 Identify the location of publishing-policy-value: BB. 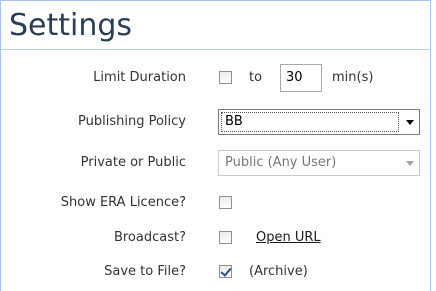
(234, 121).